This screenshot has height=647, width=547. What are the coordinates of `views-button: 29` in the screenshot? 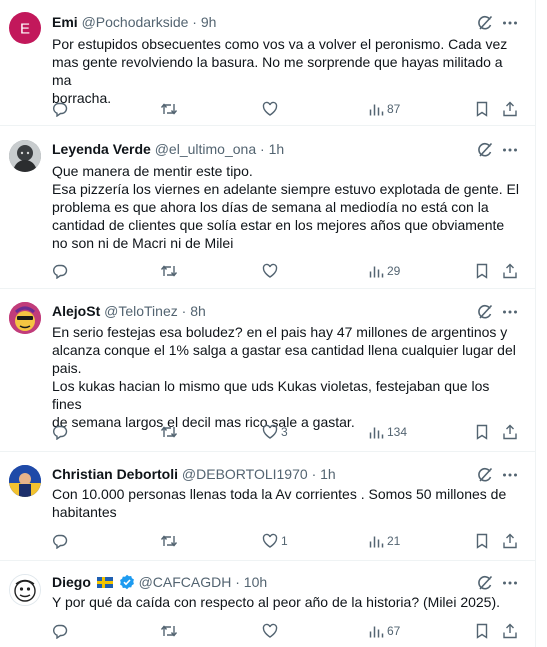 It's located at (384, 271).